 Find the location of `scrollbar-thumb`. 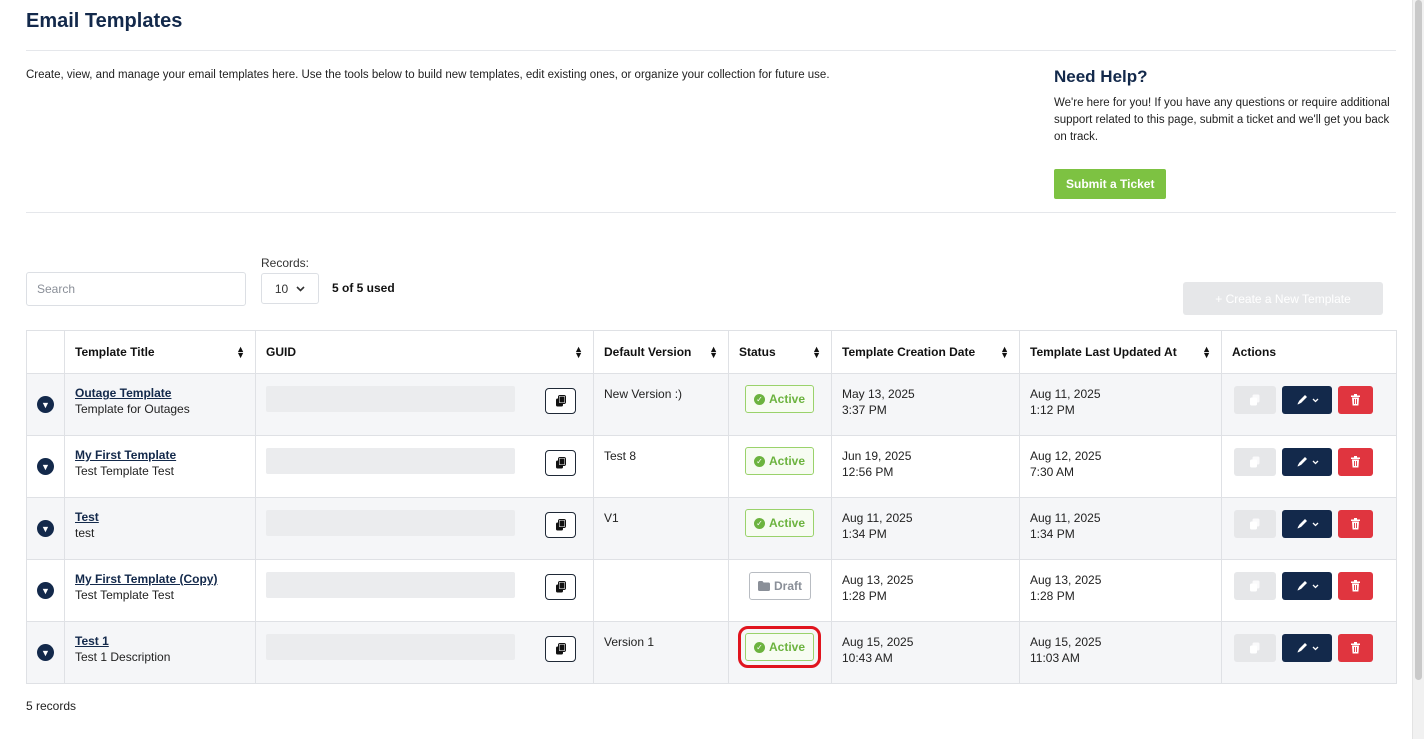

scrollbar-thumb is located at coordinates (1418, 340).